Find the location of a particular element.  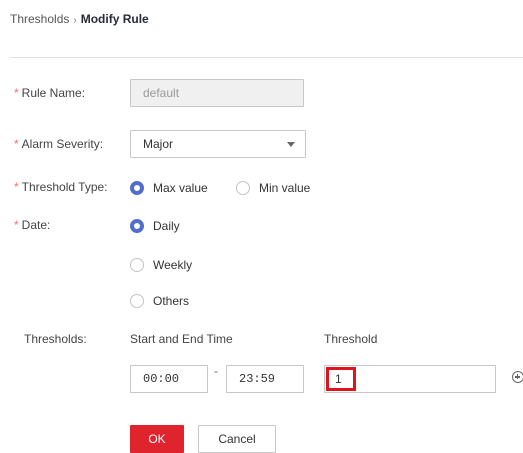

cancel-button: Cancel is located at coordinates (237, 439).